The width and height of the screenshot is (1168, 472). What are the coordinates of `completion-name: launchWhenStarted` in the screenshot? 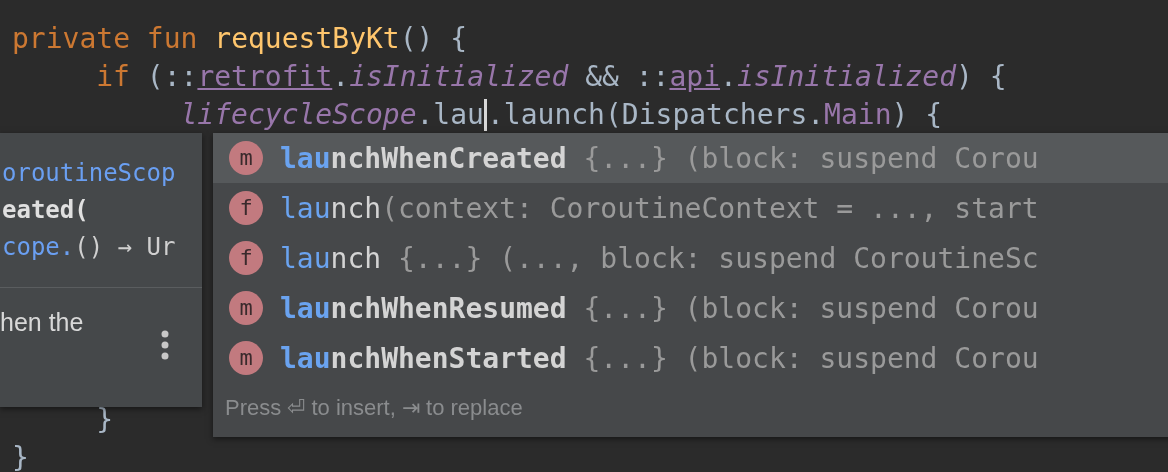 It's located at (423, 358).